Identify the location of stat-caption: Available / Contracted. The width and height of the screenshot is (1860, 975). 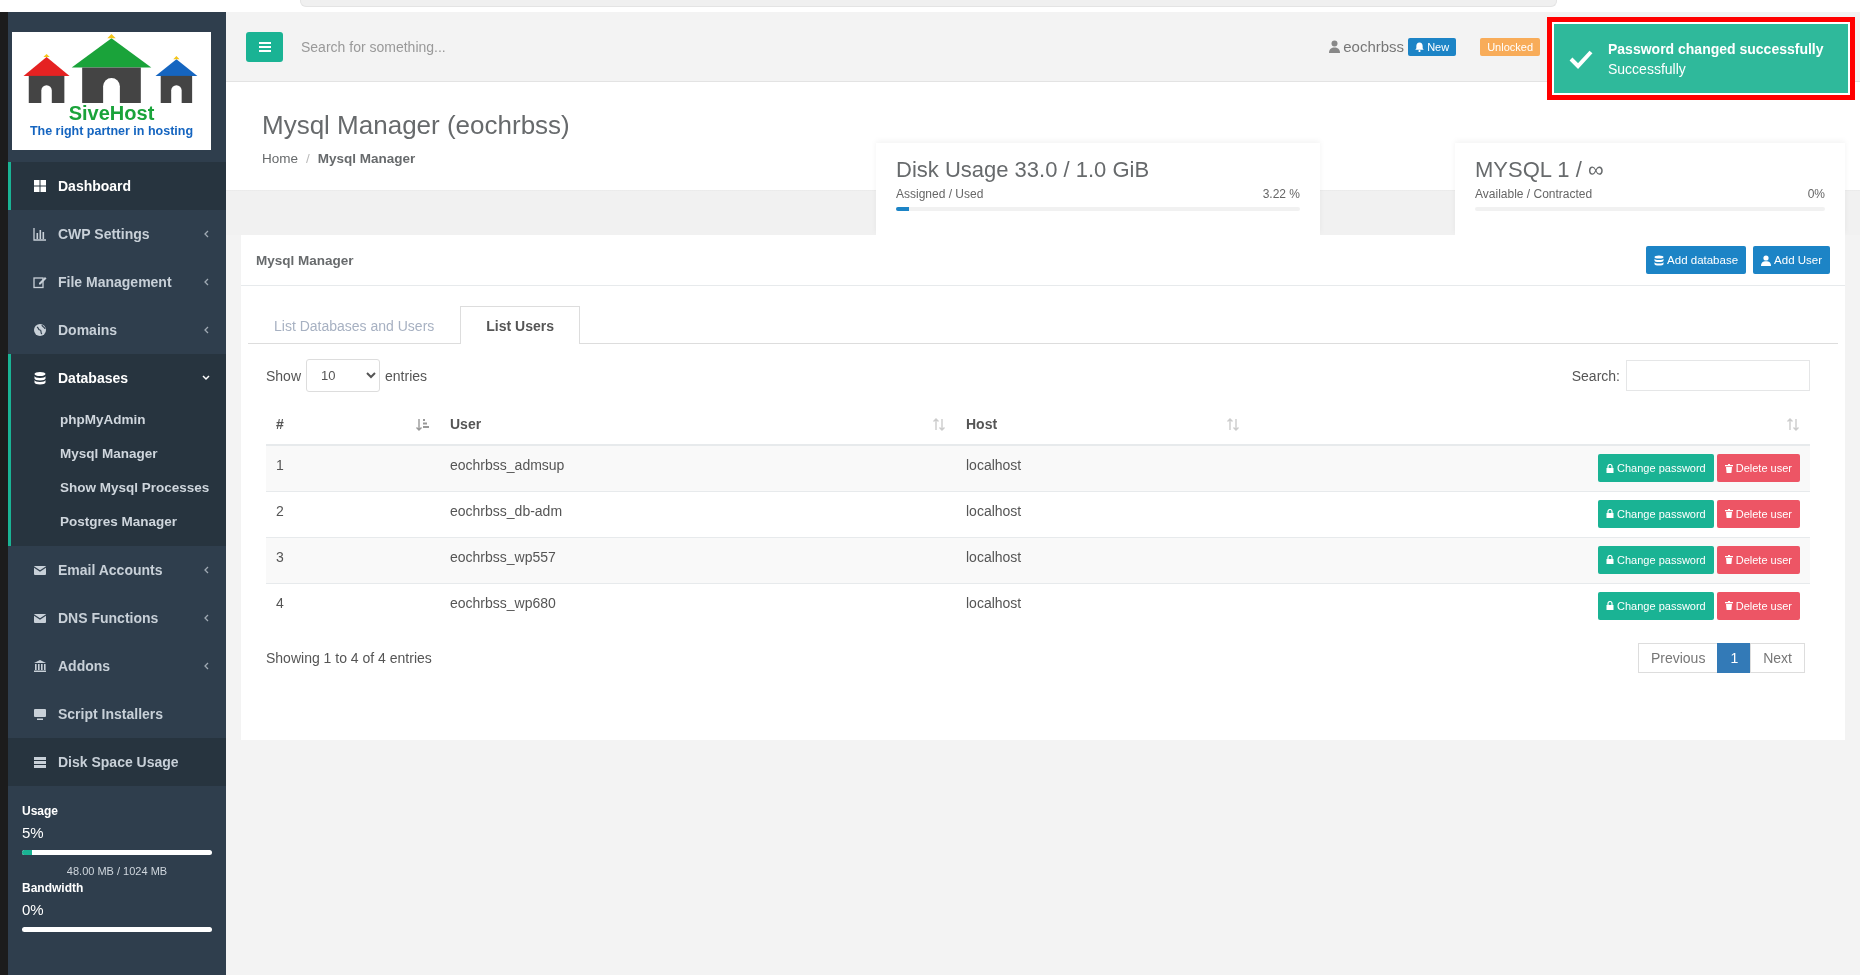
(1534, 194).